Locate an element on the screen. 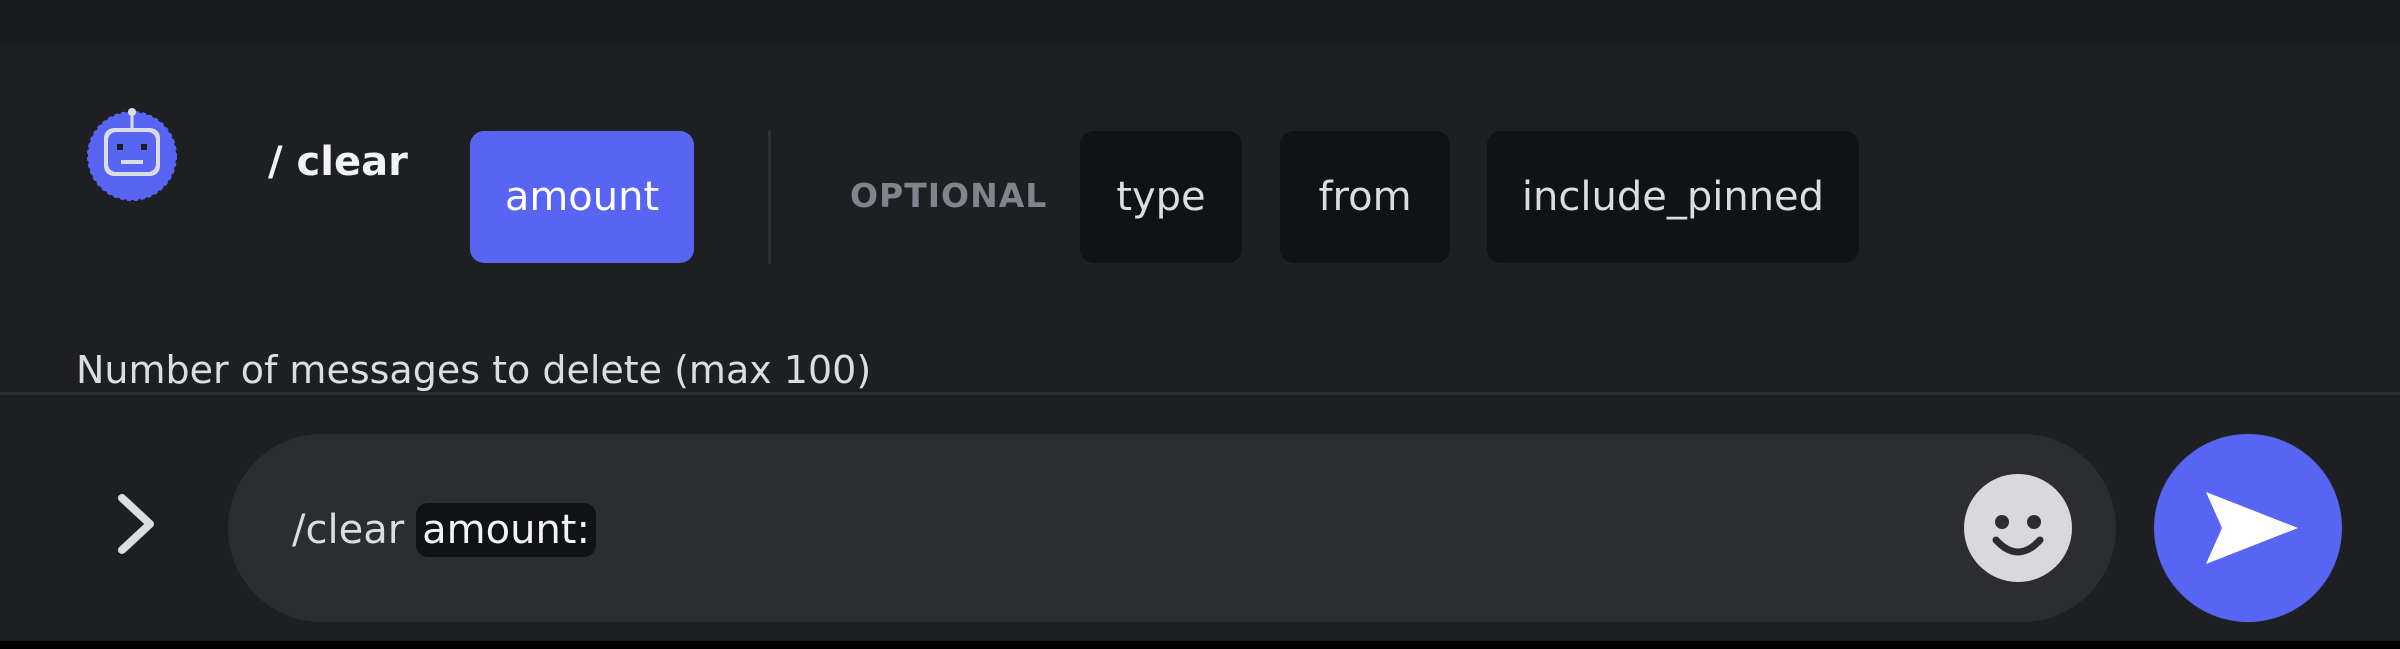 This screenshot has width=2400, height=649. input-option-token: amount: is located at coordinates (506, 530).